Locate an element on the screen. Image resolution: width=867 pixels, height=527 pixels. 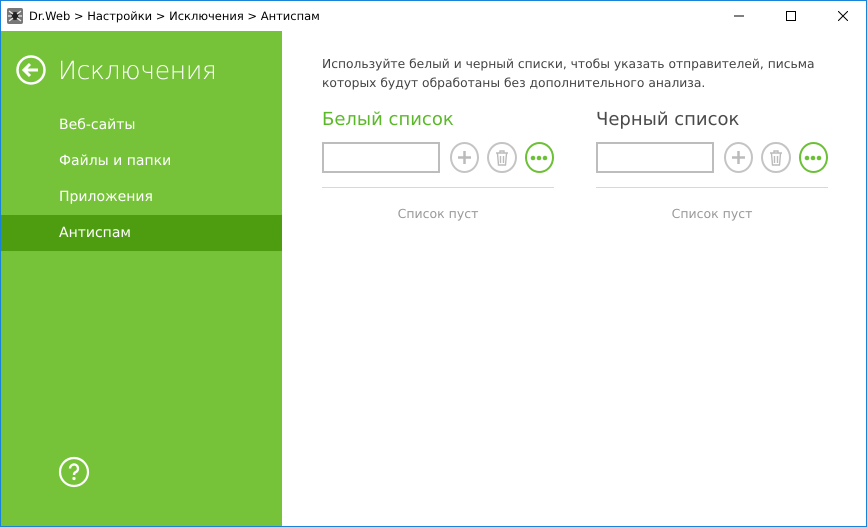
sidebar-title: Исключения is located at coordinates (137, 70).